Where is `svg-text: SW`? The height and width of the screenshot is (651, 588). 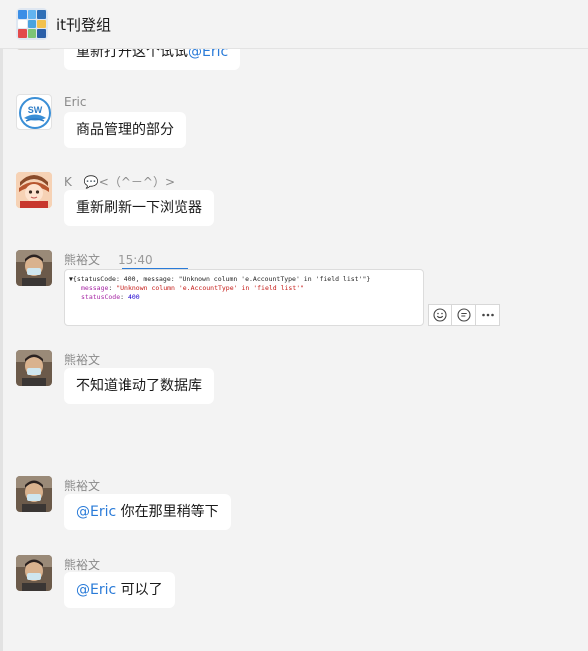 svg-text: SW is located at coordinates (35, 110).